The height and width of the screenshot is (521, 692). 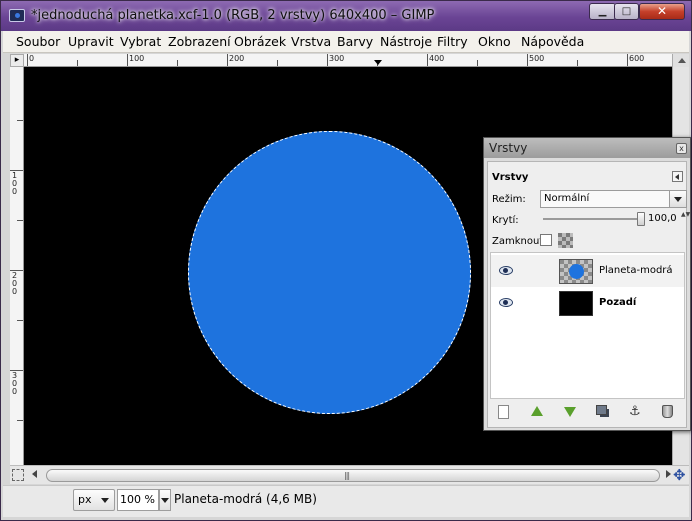 I want to click on zoom-dropdown-button, so click(x=165, y=500).